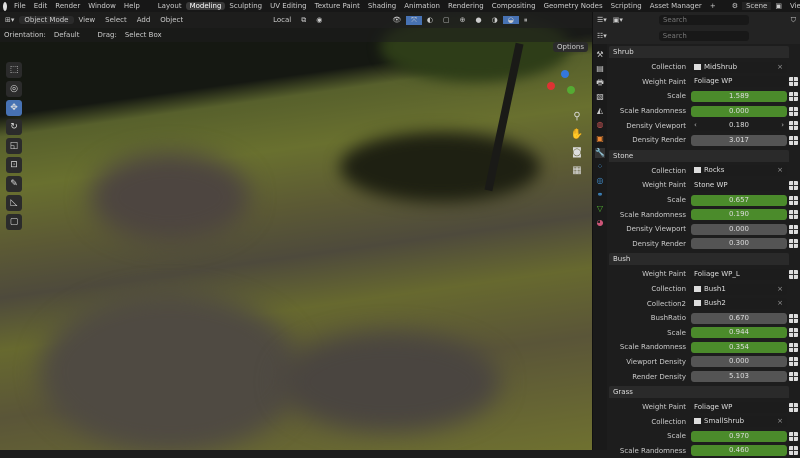 The height and width of the screenshot is (458, 800). Describe the element at coordinates (600, 125) in the screenshot. I see `world-tab-icon: ◍` at that location.